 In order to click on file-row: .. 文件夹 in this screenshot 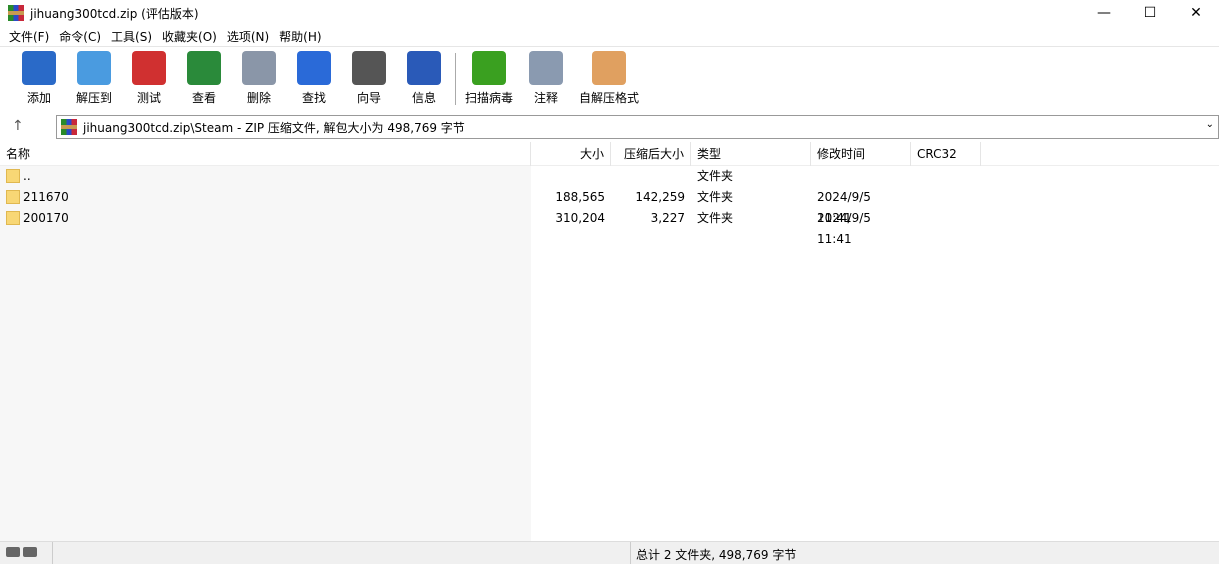, I will do `click(609, 176)`.